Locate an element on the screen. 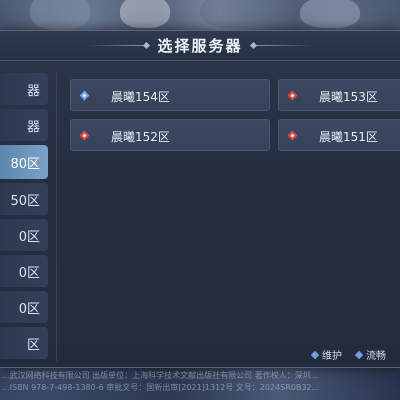 This screenshot has height=400, width=400. legend-smooth: 流畅 is located at coordinates (370, 354).